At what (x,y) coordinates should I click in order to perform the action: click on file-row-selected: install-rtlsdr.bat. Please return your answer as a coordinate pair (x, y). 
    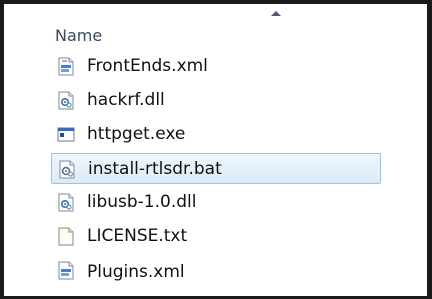
    Looking at the image, I should click on (216, 168).